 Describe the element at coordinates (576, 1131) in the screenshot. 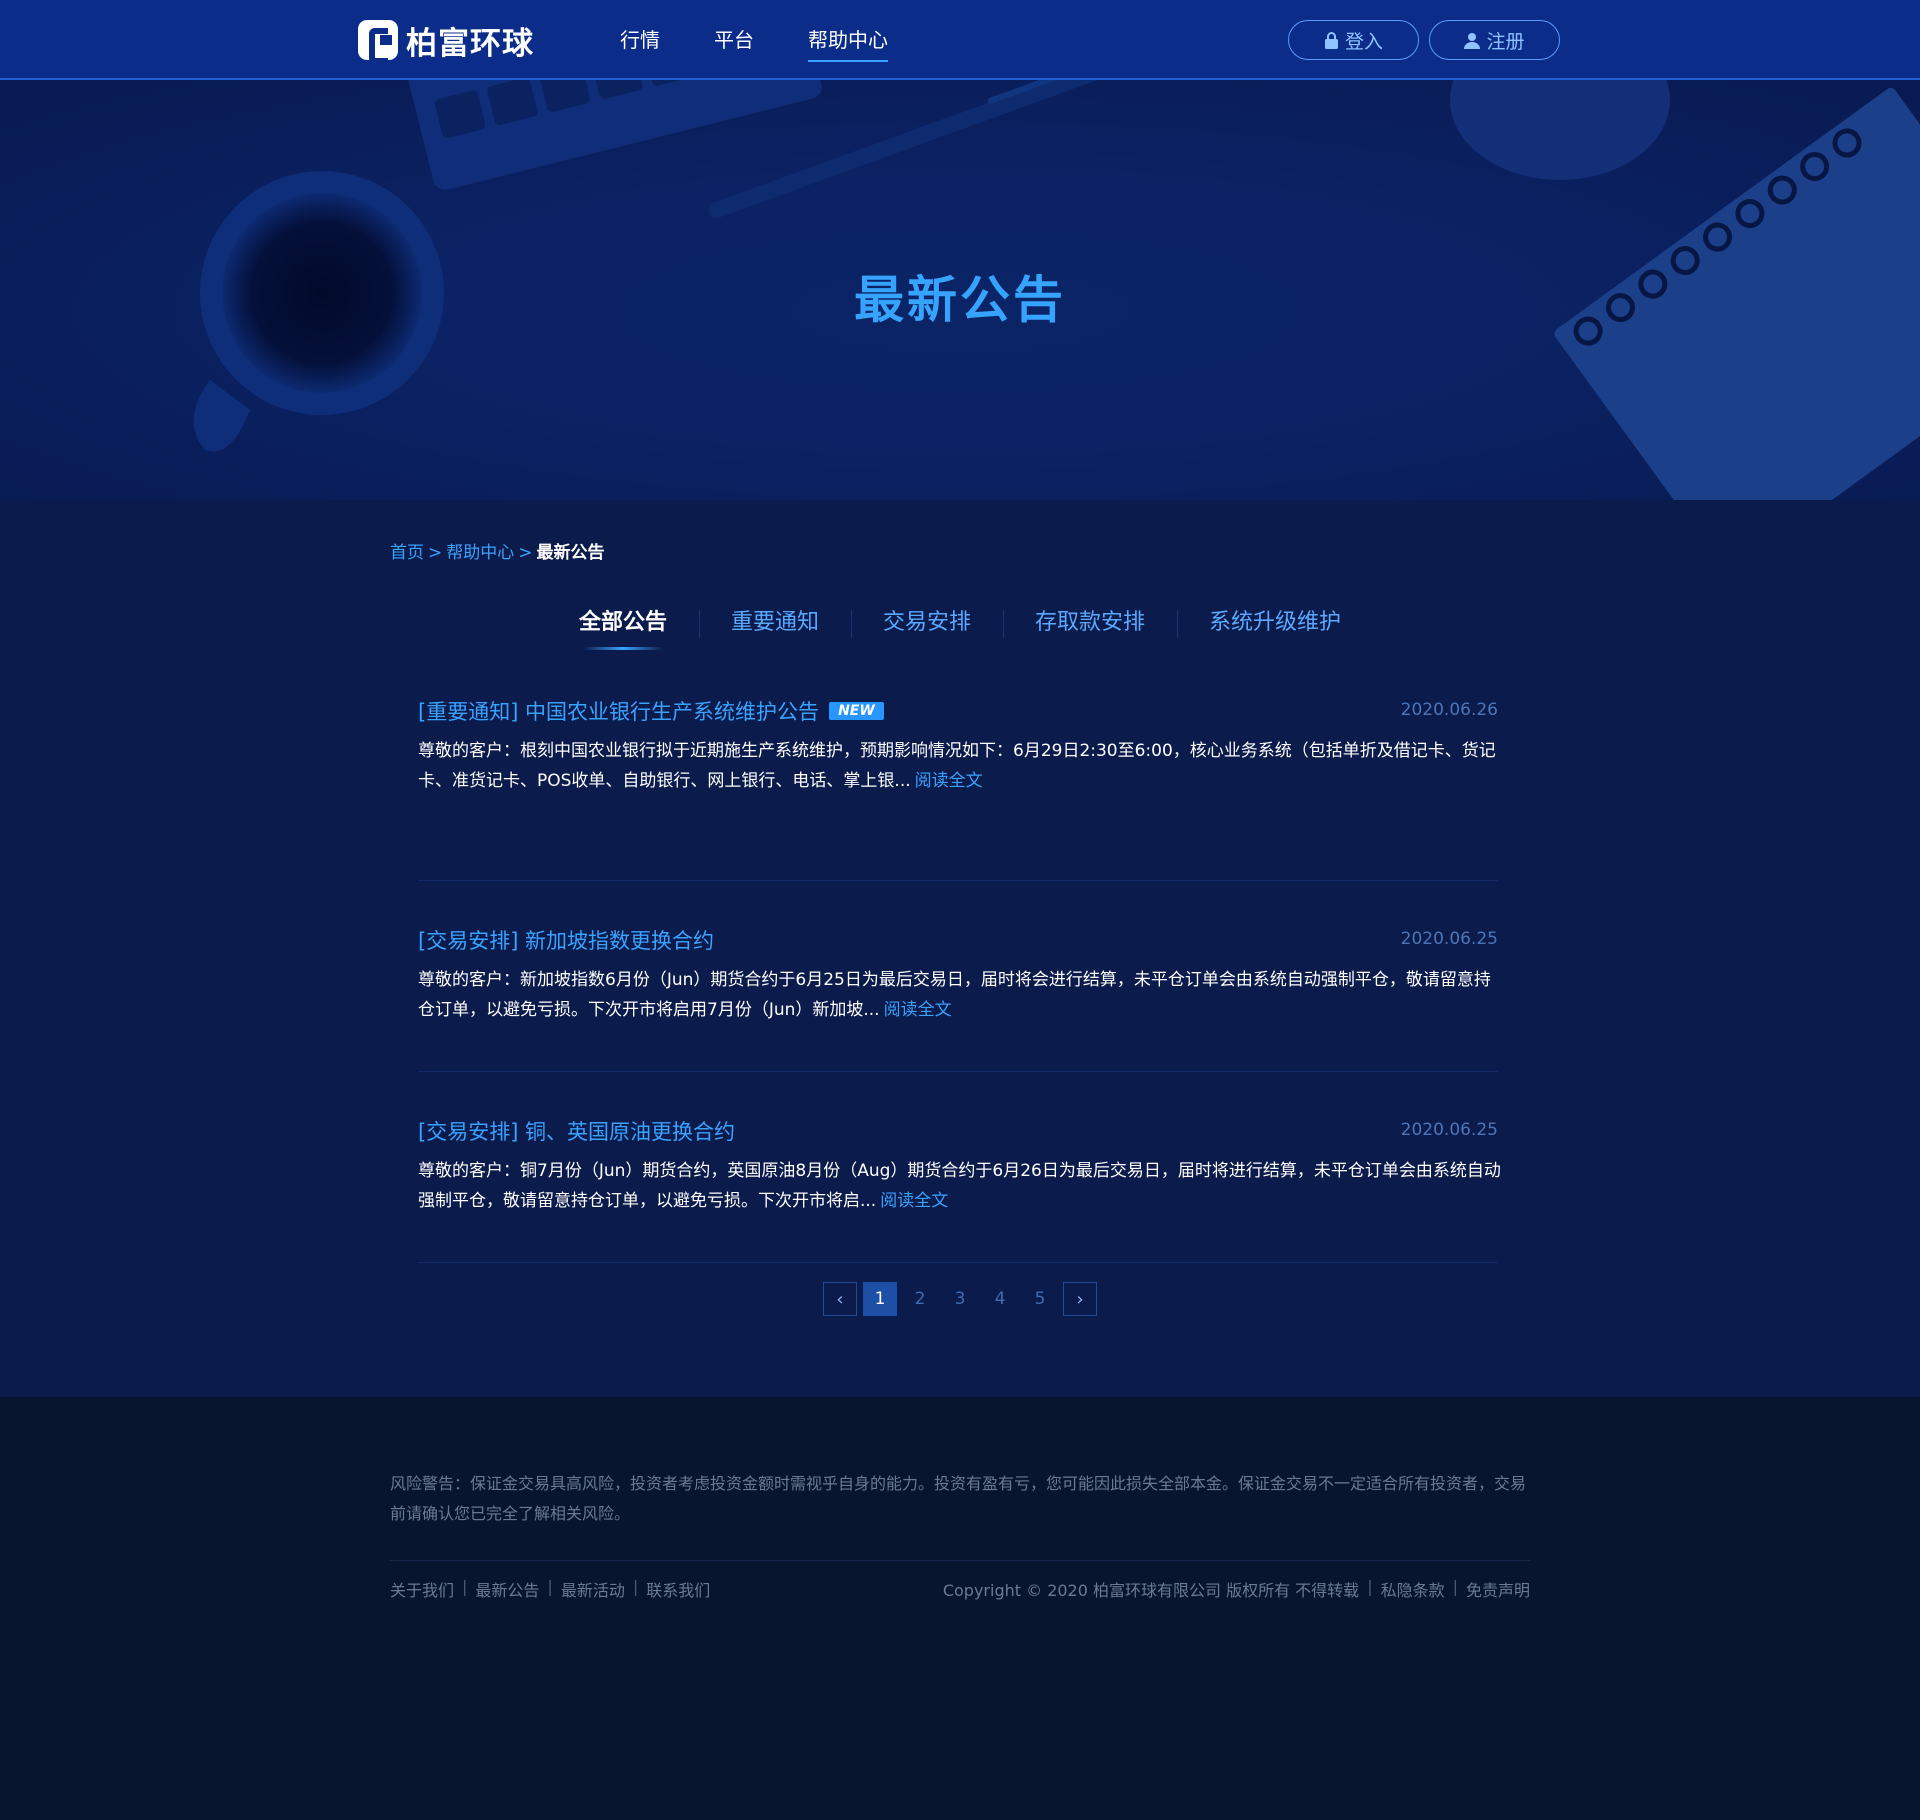

I see `notice-title: [交易安排] 铜、英国原油更换合约` at that location.